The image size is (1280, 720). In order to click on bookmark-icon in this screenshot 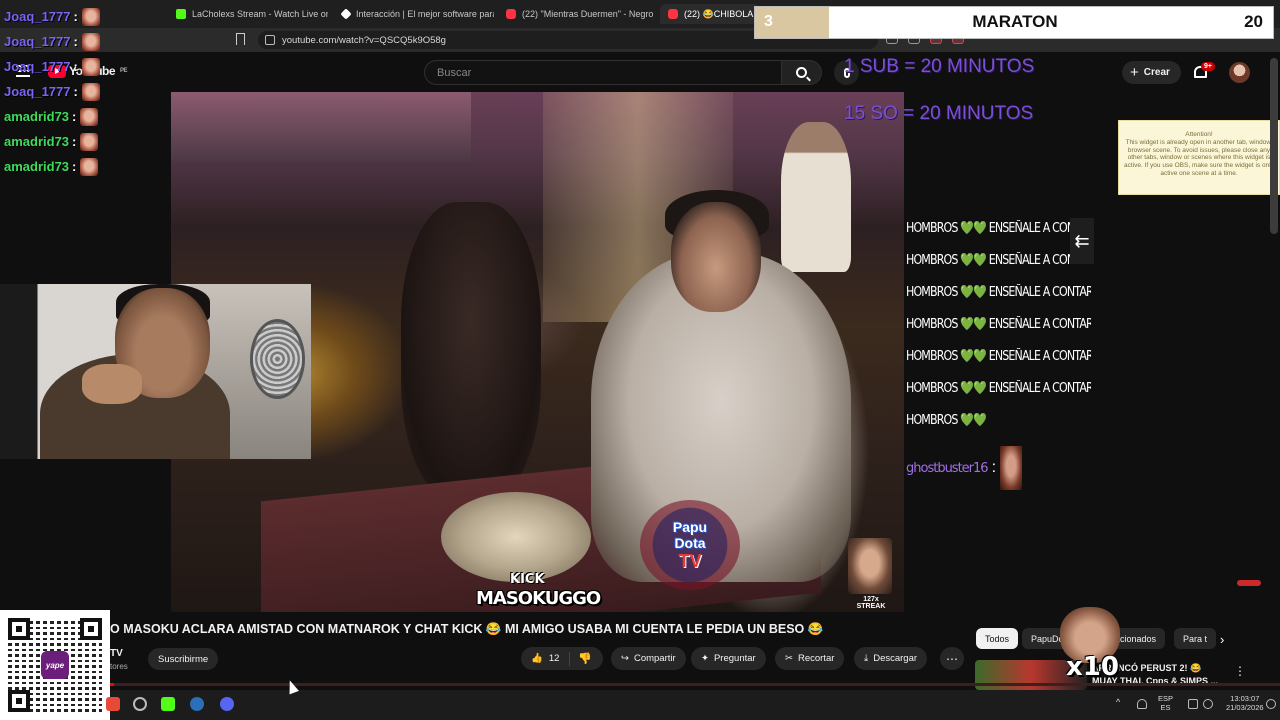, I will do `click(240, 39)`.